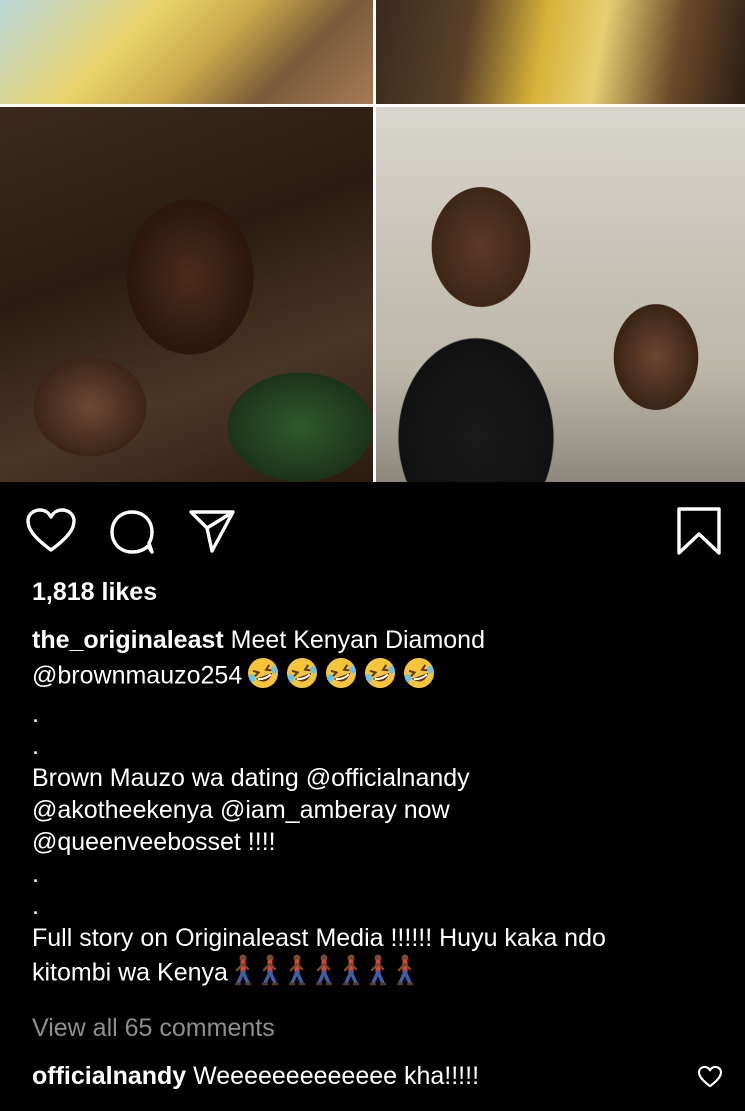 The width and height of the screenshot is (745, 1111). I want to click on caption-line-5: @queenveebosset !!!!, so click(154, 842).